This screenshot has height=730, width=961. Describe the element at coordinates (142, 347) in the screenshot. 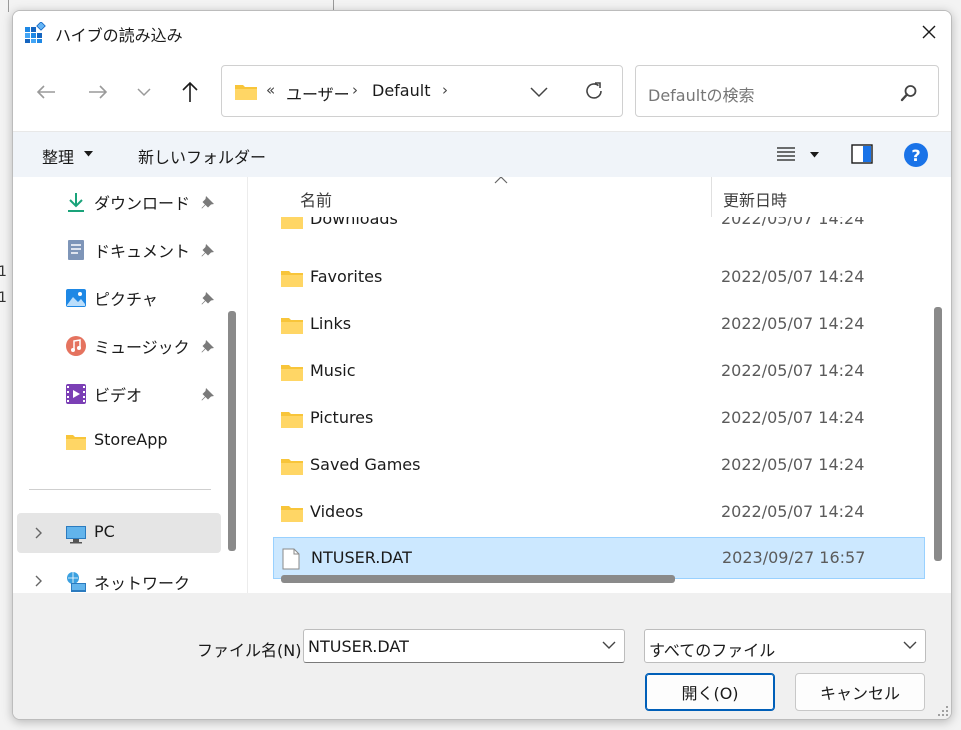

I see `nav-item-label: ミュージック` at that location.